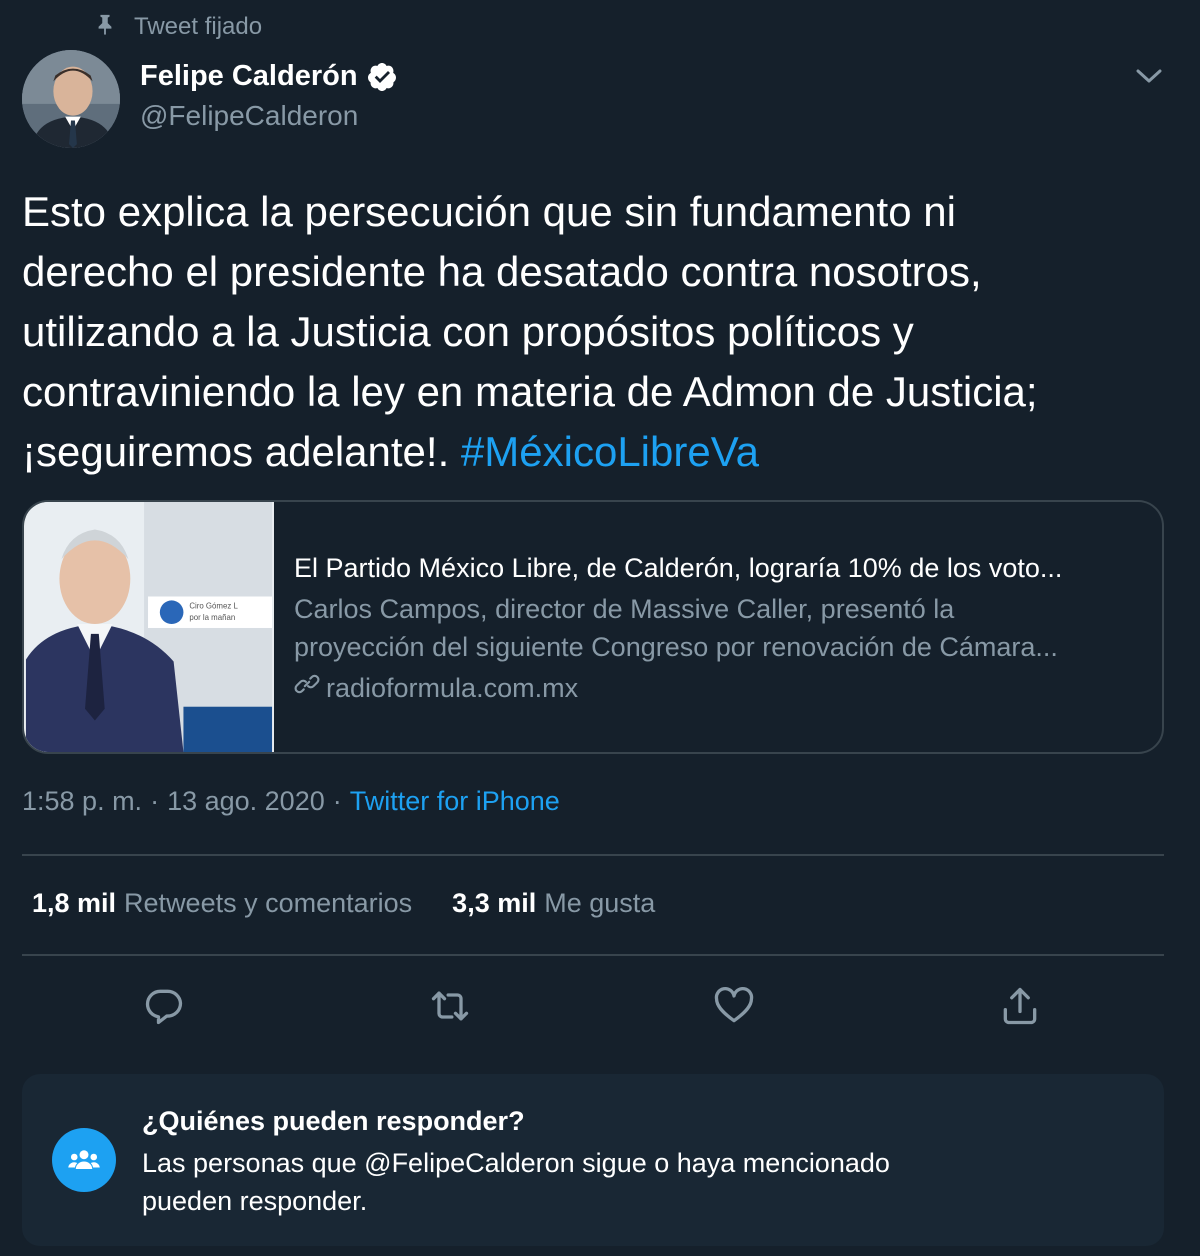 The width and height of the screenshot is (1200, 1256). I want to click on hashtag-link: #MéxicoLibreVa, so click(610, 451).